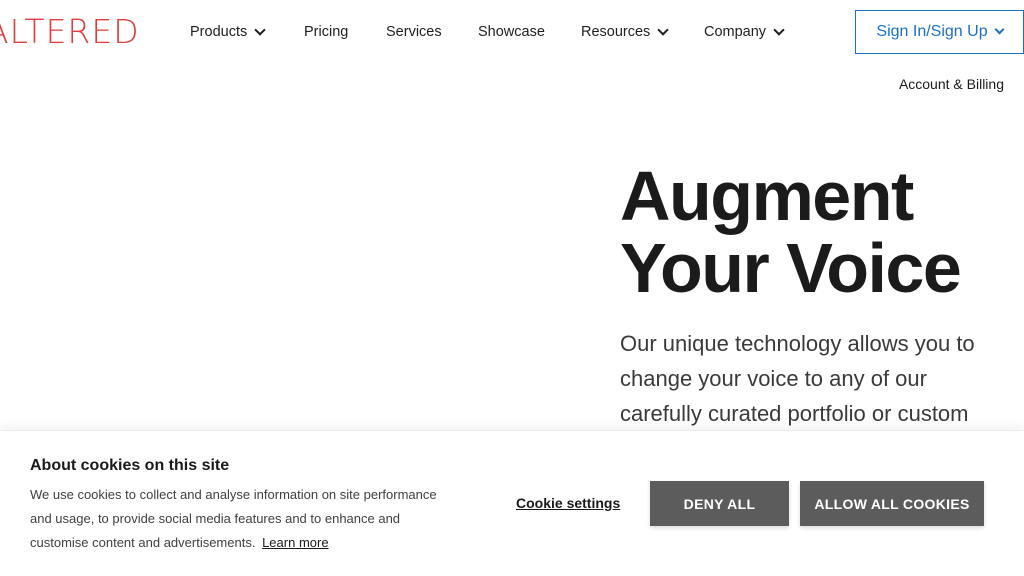 The image size is (1024, 576). I want to click on nav-item-services: Services, so click(414, 32).